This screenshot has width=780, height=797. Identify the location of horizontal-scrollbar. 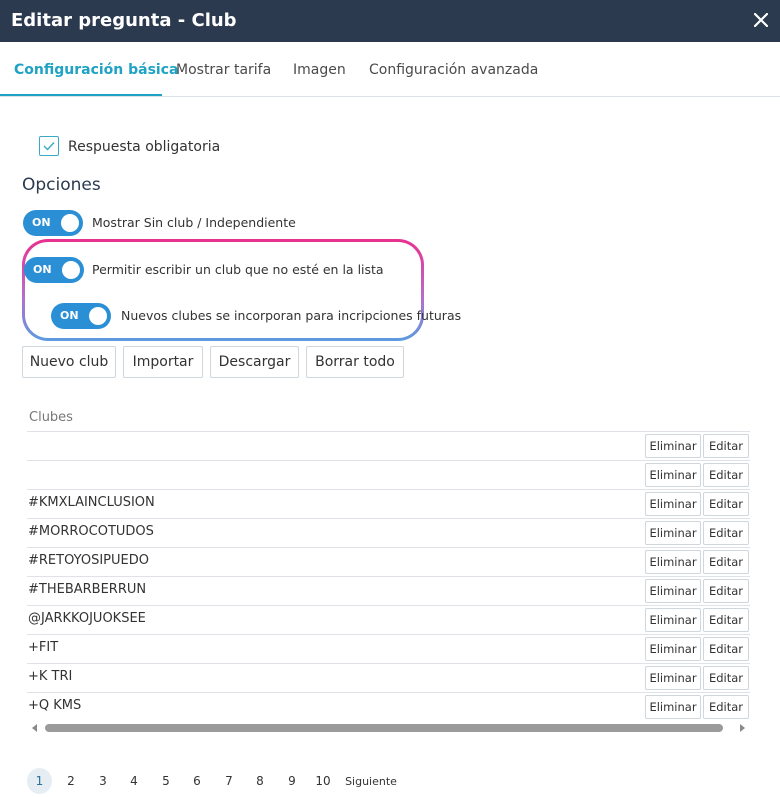
(388, 728).